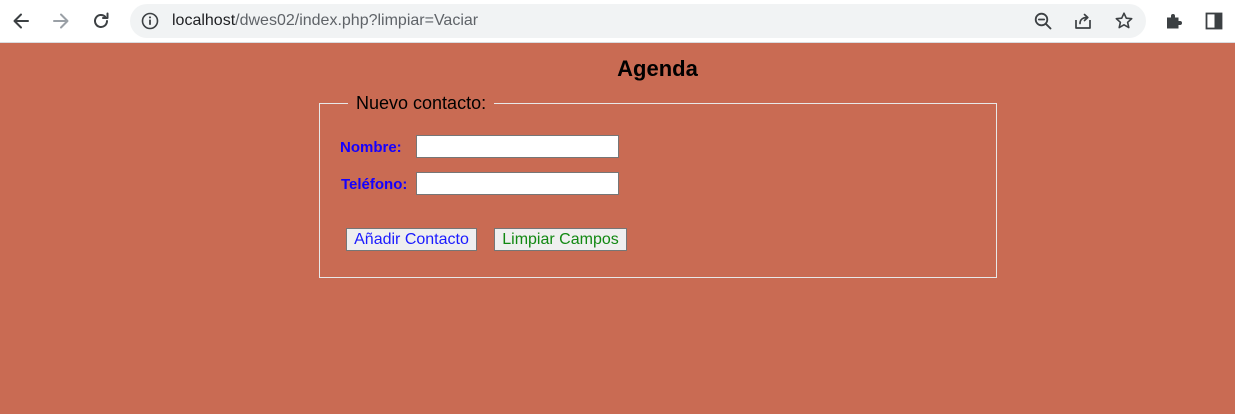 The height and width of the screenshot is (414, 1235). What do you see at coordinates (204, 20) in the screenshot?
I see `url-host: localhost` at bounding box center [204, 20].